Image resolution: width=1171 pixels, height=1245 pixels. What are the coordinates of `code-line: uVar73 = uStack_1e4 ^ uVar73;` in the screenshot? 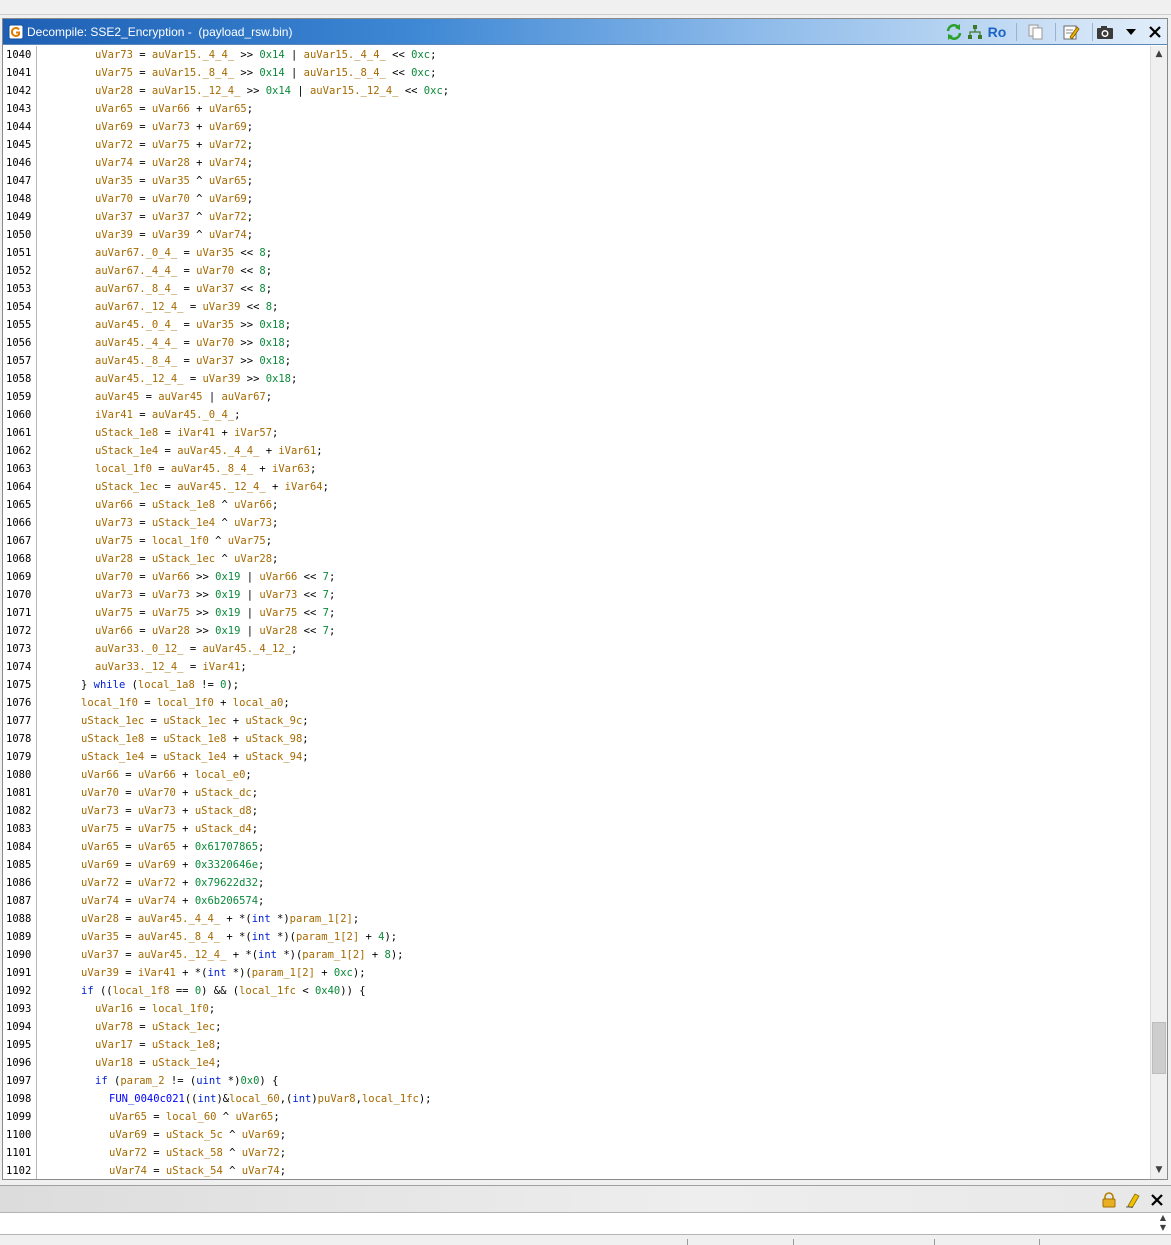 It's located at (186, 523).